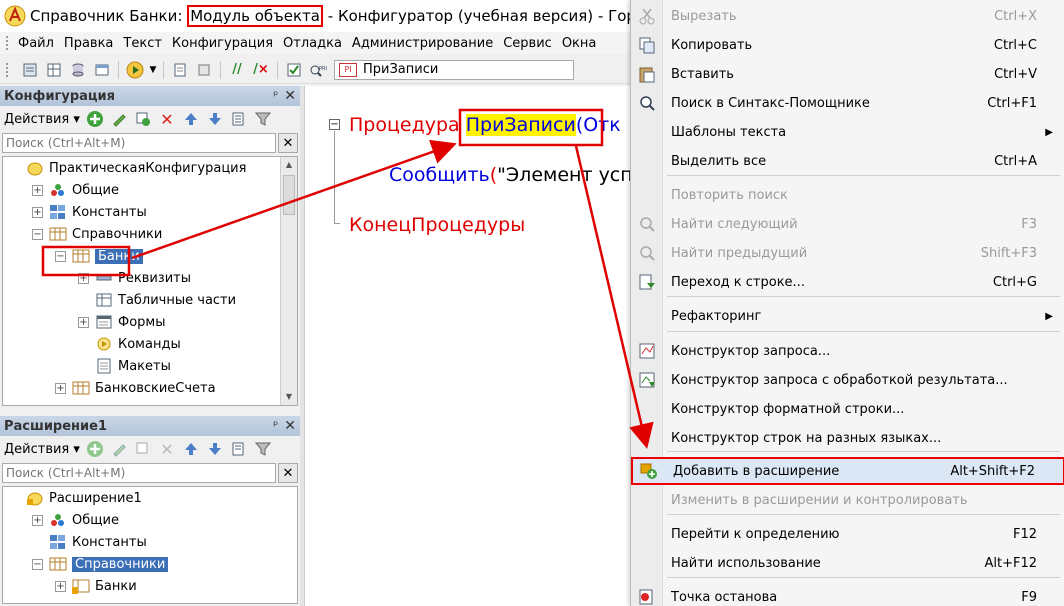 This screenshot has width=1064, height=606. I want to click on context-menu-item: Копировать Ctrl+C, so click(847, 45).